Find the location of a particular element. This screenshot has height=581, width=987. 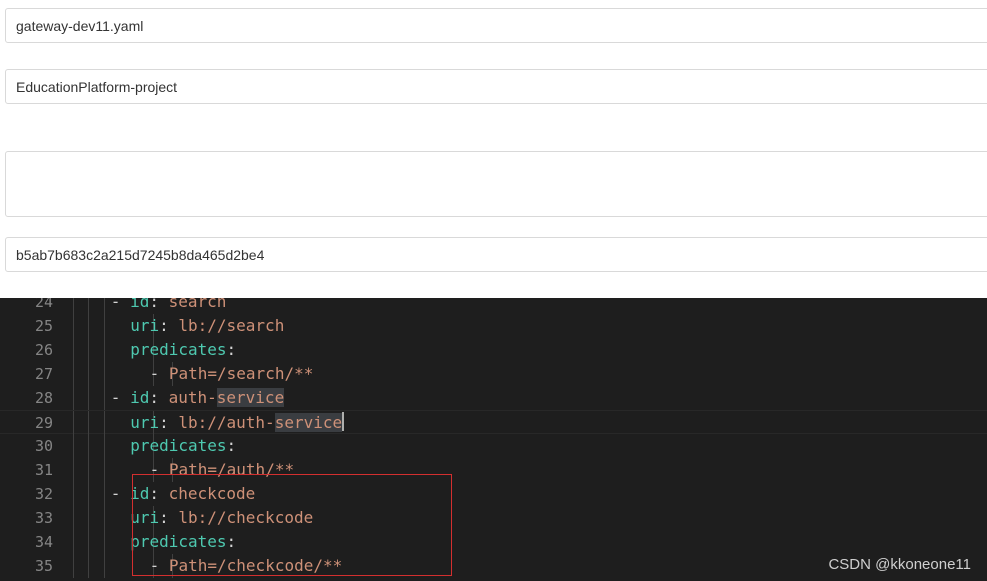

code-token: search is located at coordinates (197, 304).